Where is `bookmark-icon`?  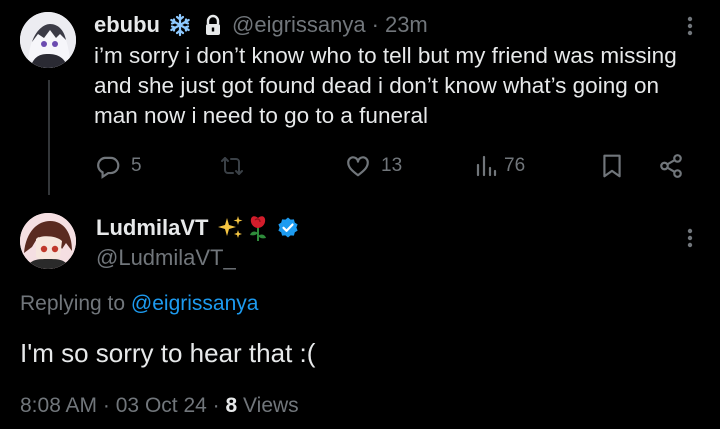
bookmark-icon is located at coordinates (612, 166).